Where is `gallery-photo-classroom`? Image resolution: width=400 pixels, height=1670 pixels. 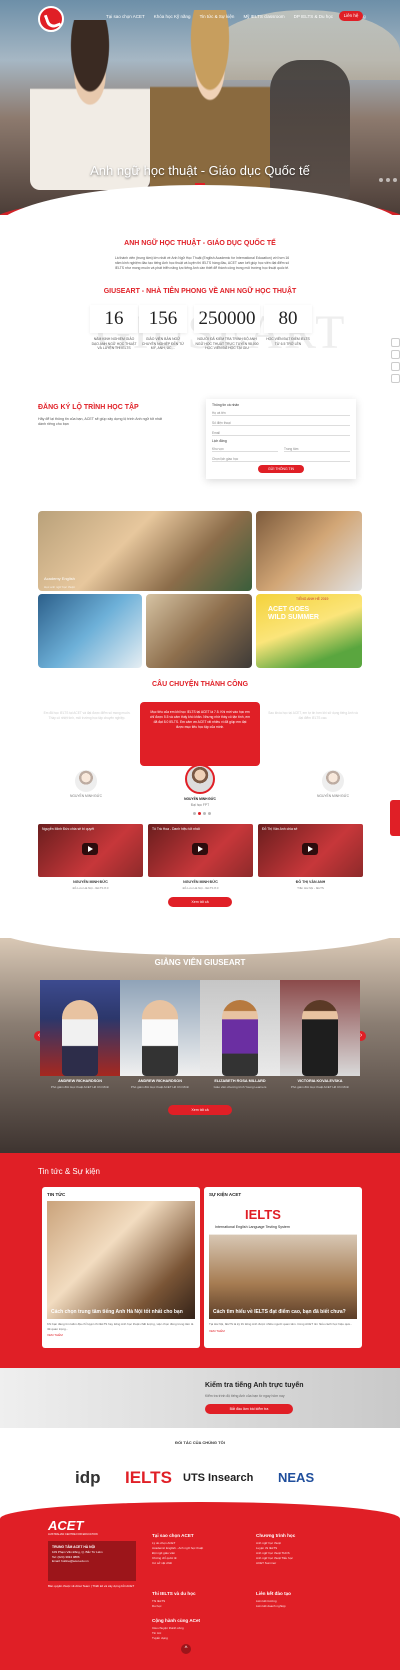
gallery-photo-classroom is located at coordinates (309, 551).